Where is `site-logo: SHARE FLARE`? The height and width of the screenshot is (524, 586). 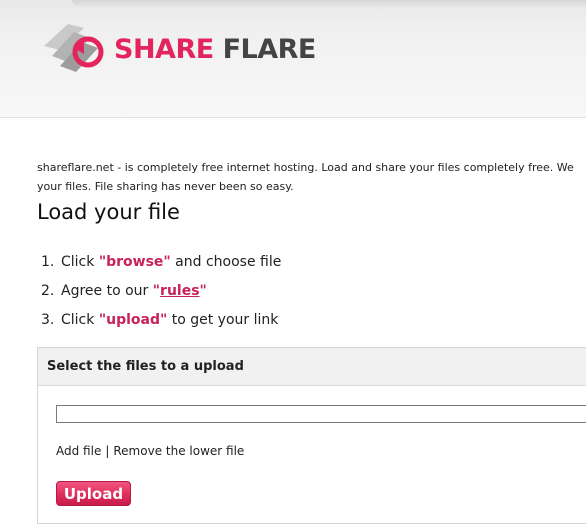 site-logo: SHARE FLARE is located at coordinates (188, 46).